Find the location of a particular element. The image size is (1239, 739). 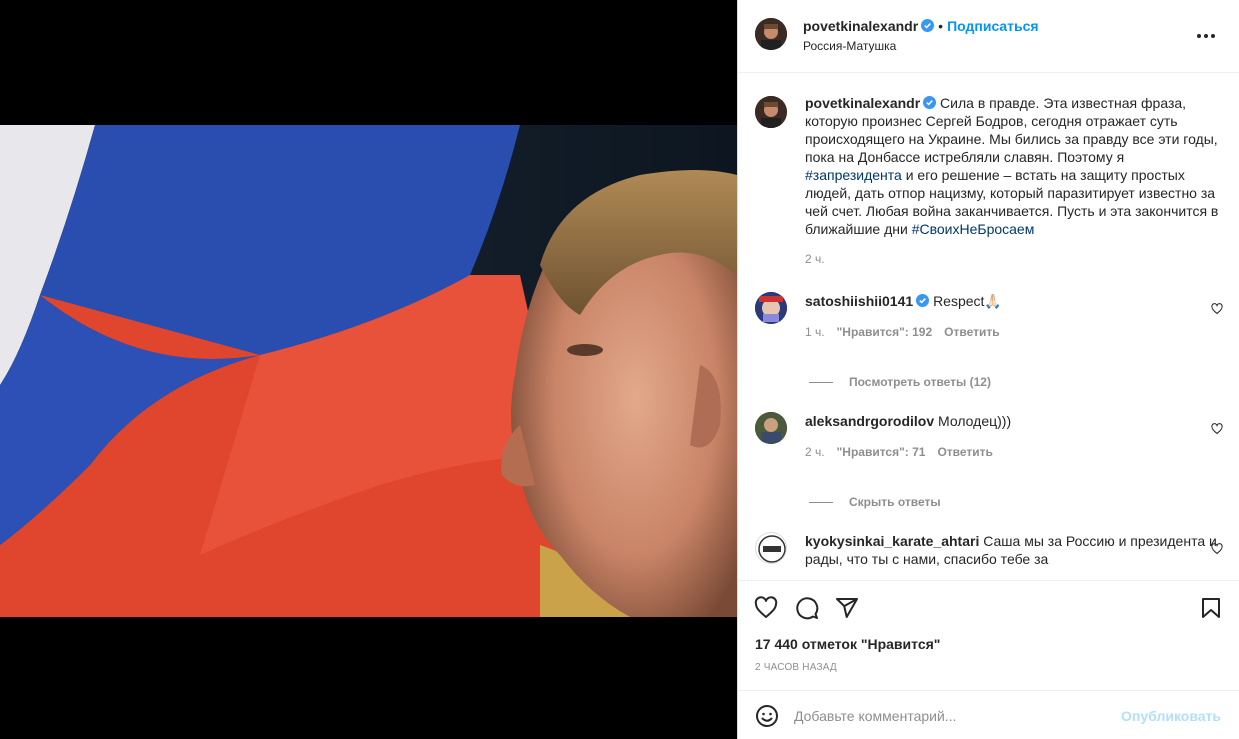

add-comment-bar: Опубликовать is located at coordinates (988, 714).